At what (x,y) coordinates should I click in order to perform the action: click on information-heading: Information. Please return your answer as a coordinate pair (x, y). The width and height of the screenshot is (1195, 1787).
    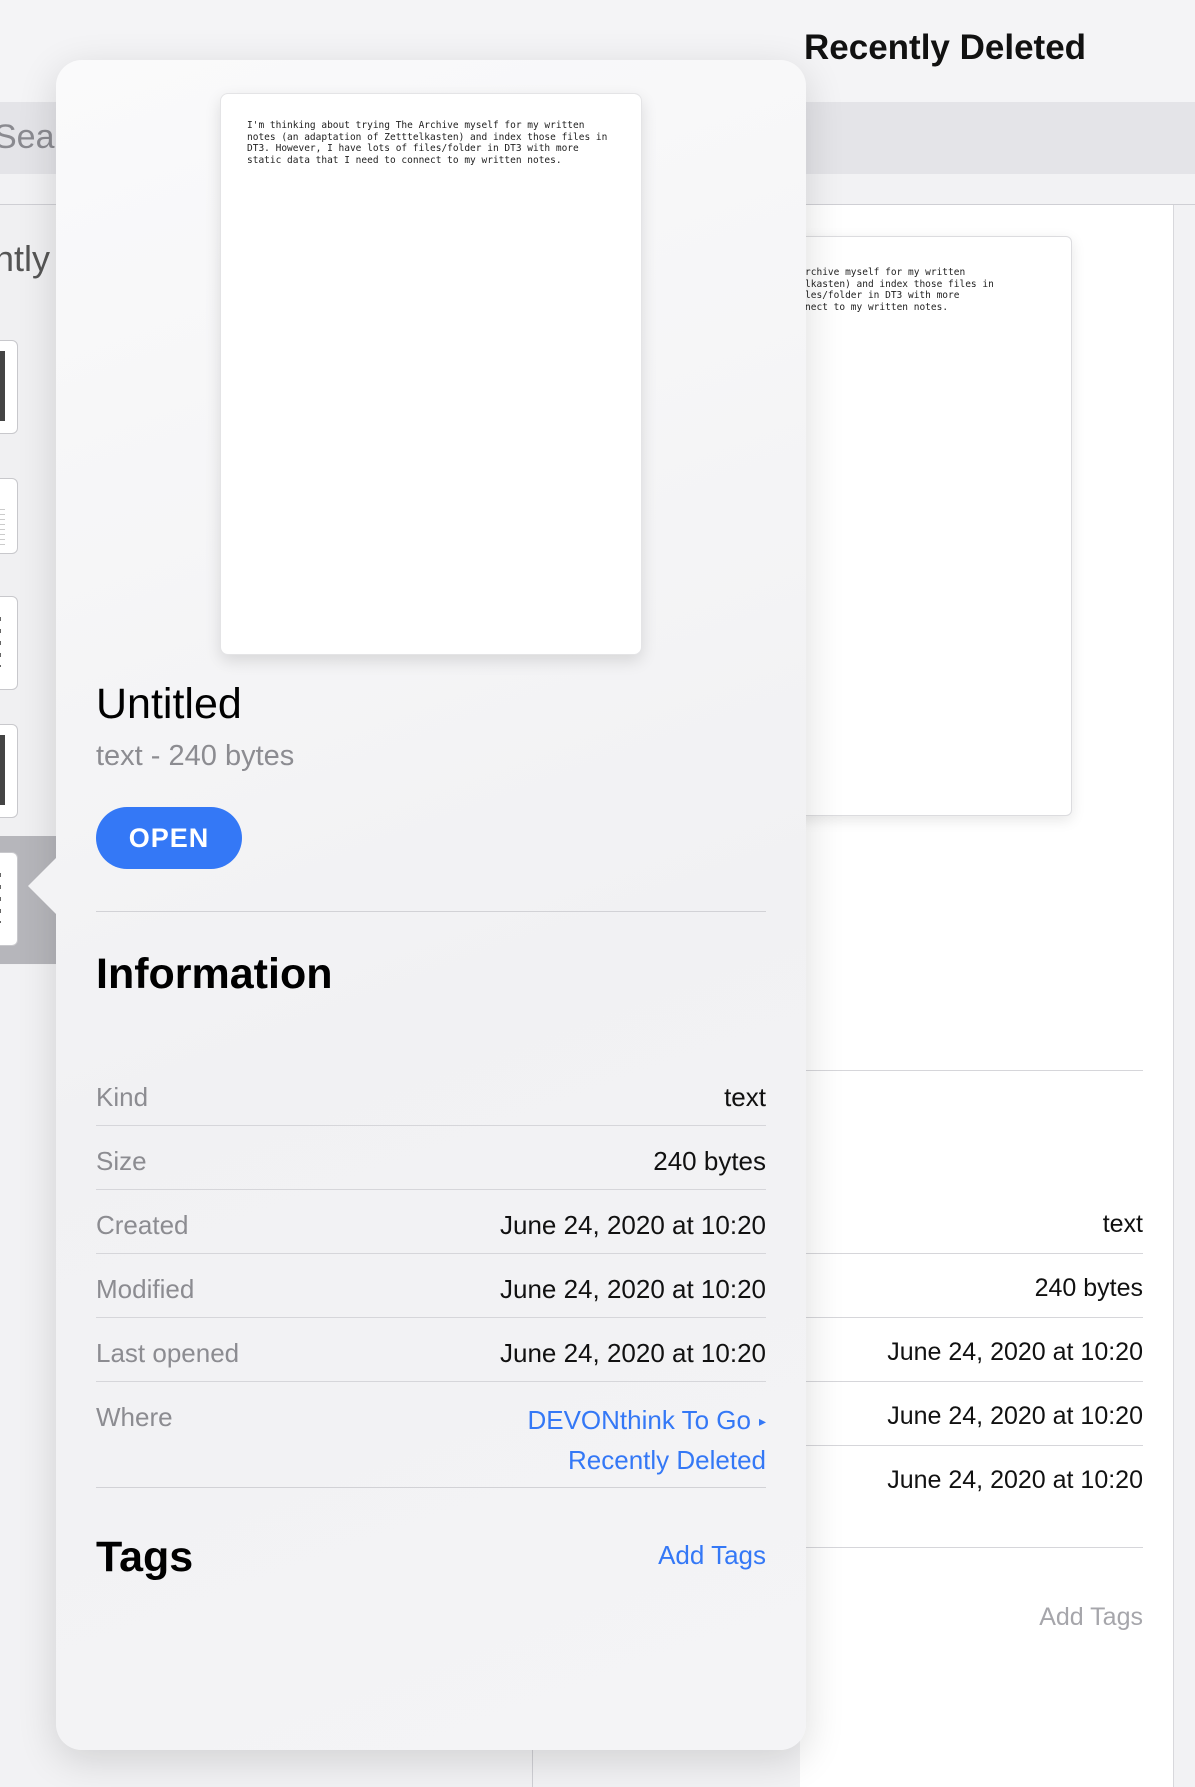
    Looking at the image, I should click on (214, 974).